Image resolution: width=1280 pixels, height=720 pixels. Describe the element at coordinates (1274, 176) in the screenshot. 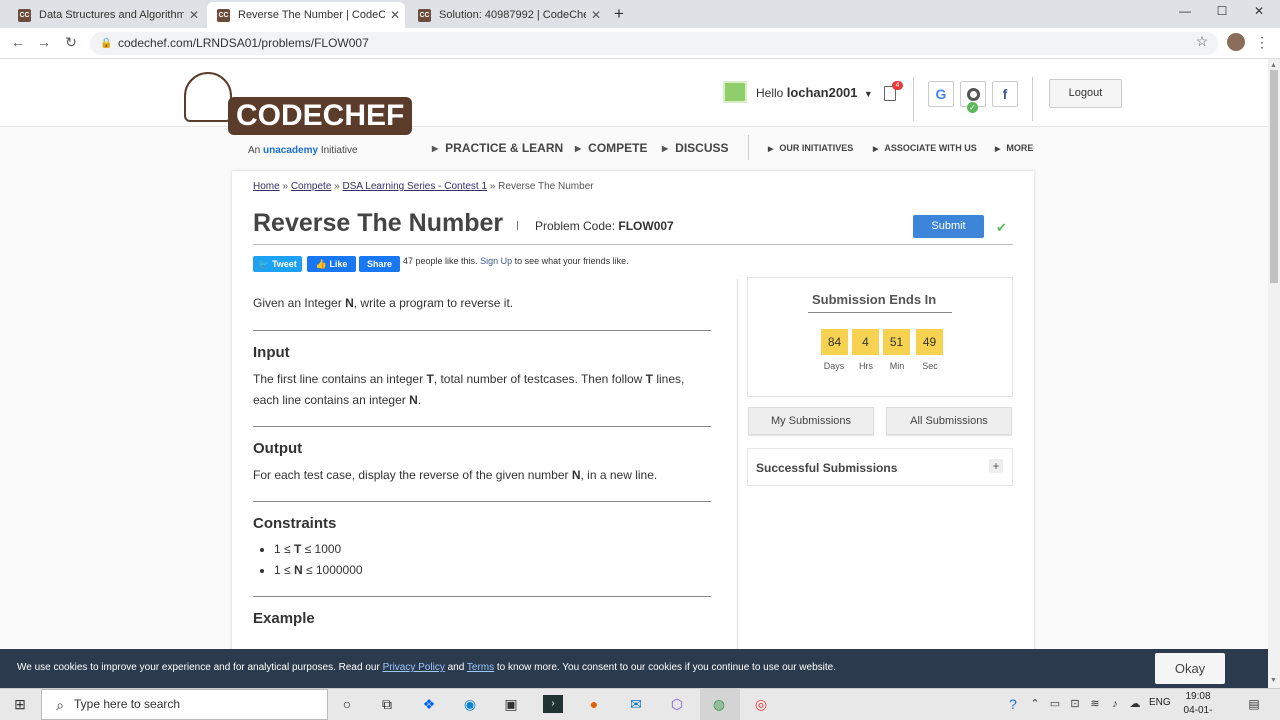

I see `scrollbar-thumb` at that location.